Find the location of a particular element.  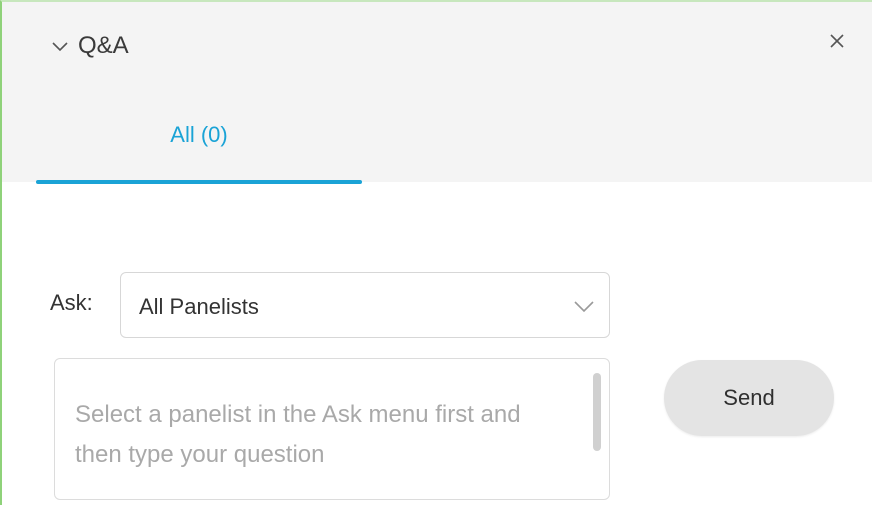

ask-select: All Panelists is located at coordinates (365, 305).